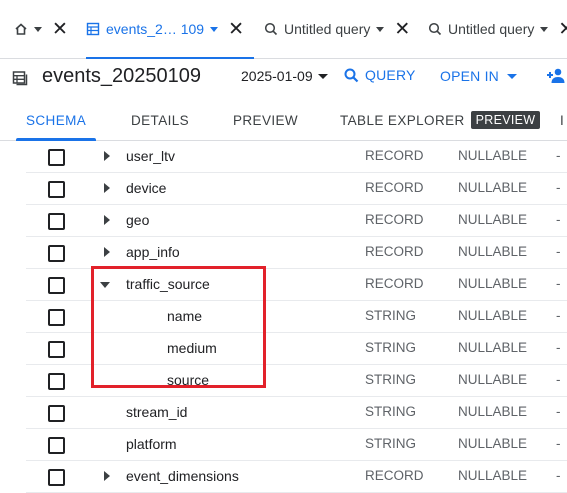 This screenshot has height=493, width=567. I want to click on tab-untitled-query-1: Untitled query ✕, so click(337, 29).